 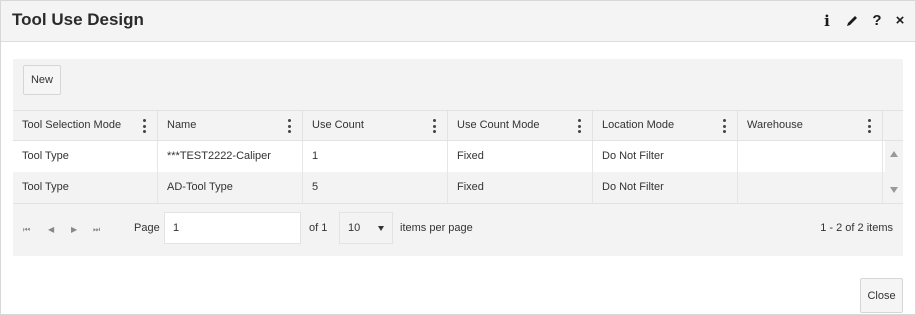 I want to click on close-icon: ×, so click(x=900, y=21).